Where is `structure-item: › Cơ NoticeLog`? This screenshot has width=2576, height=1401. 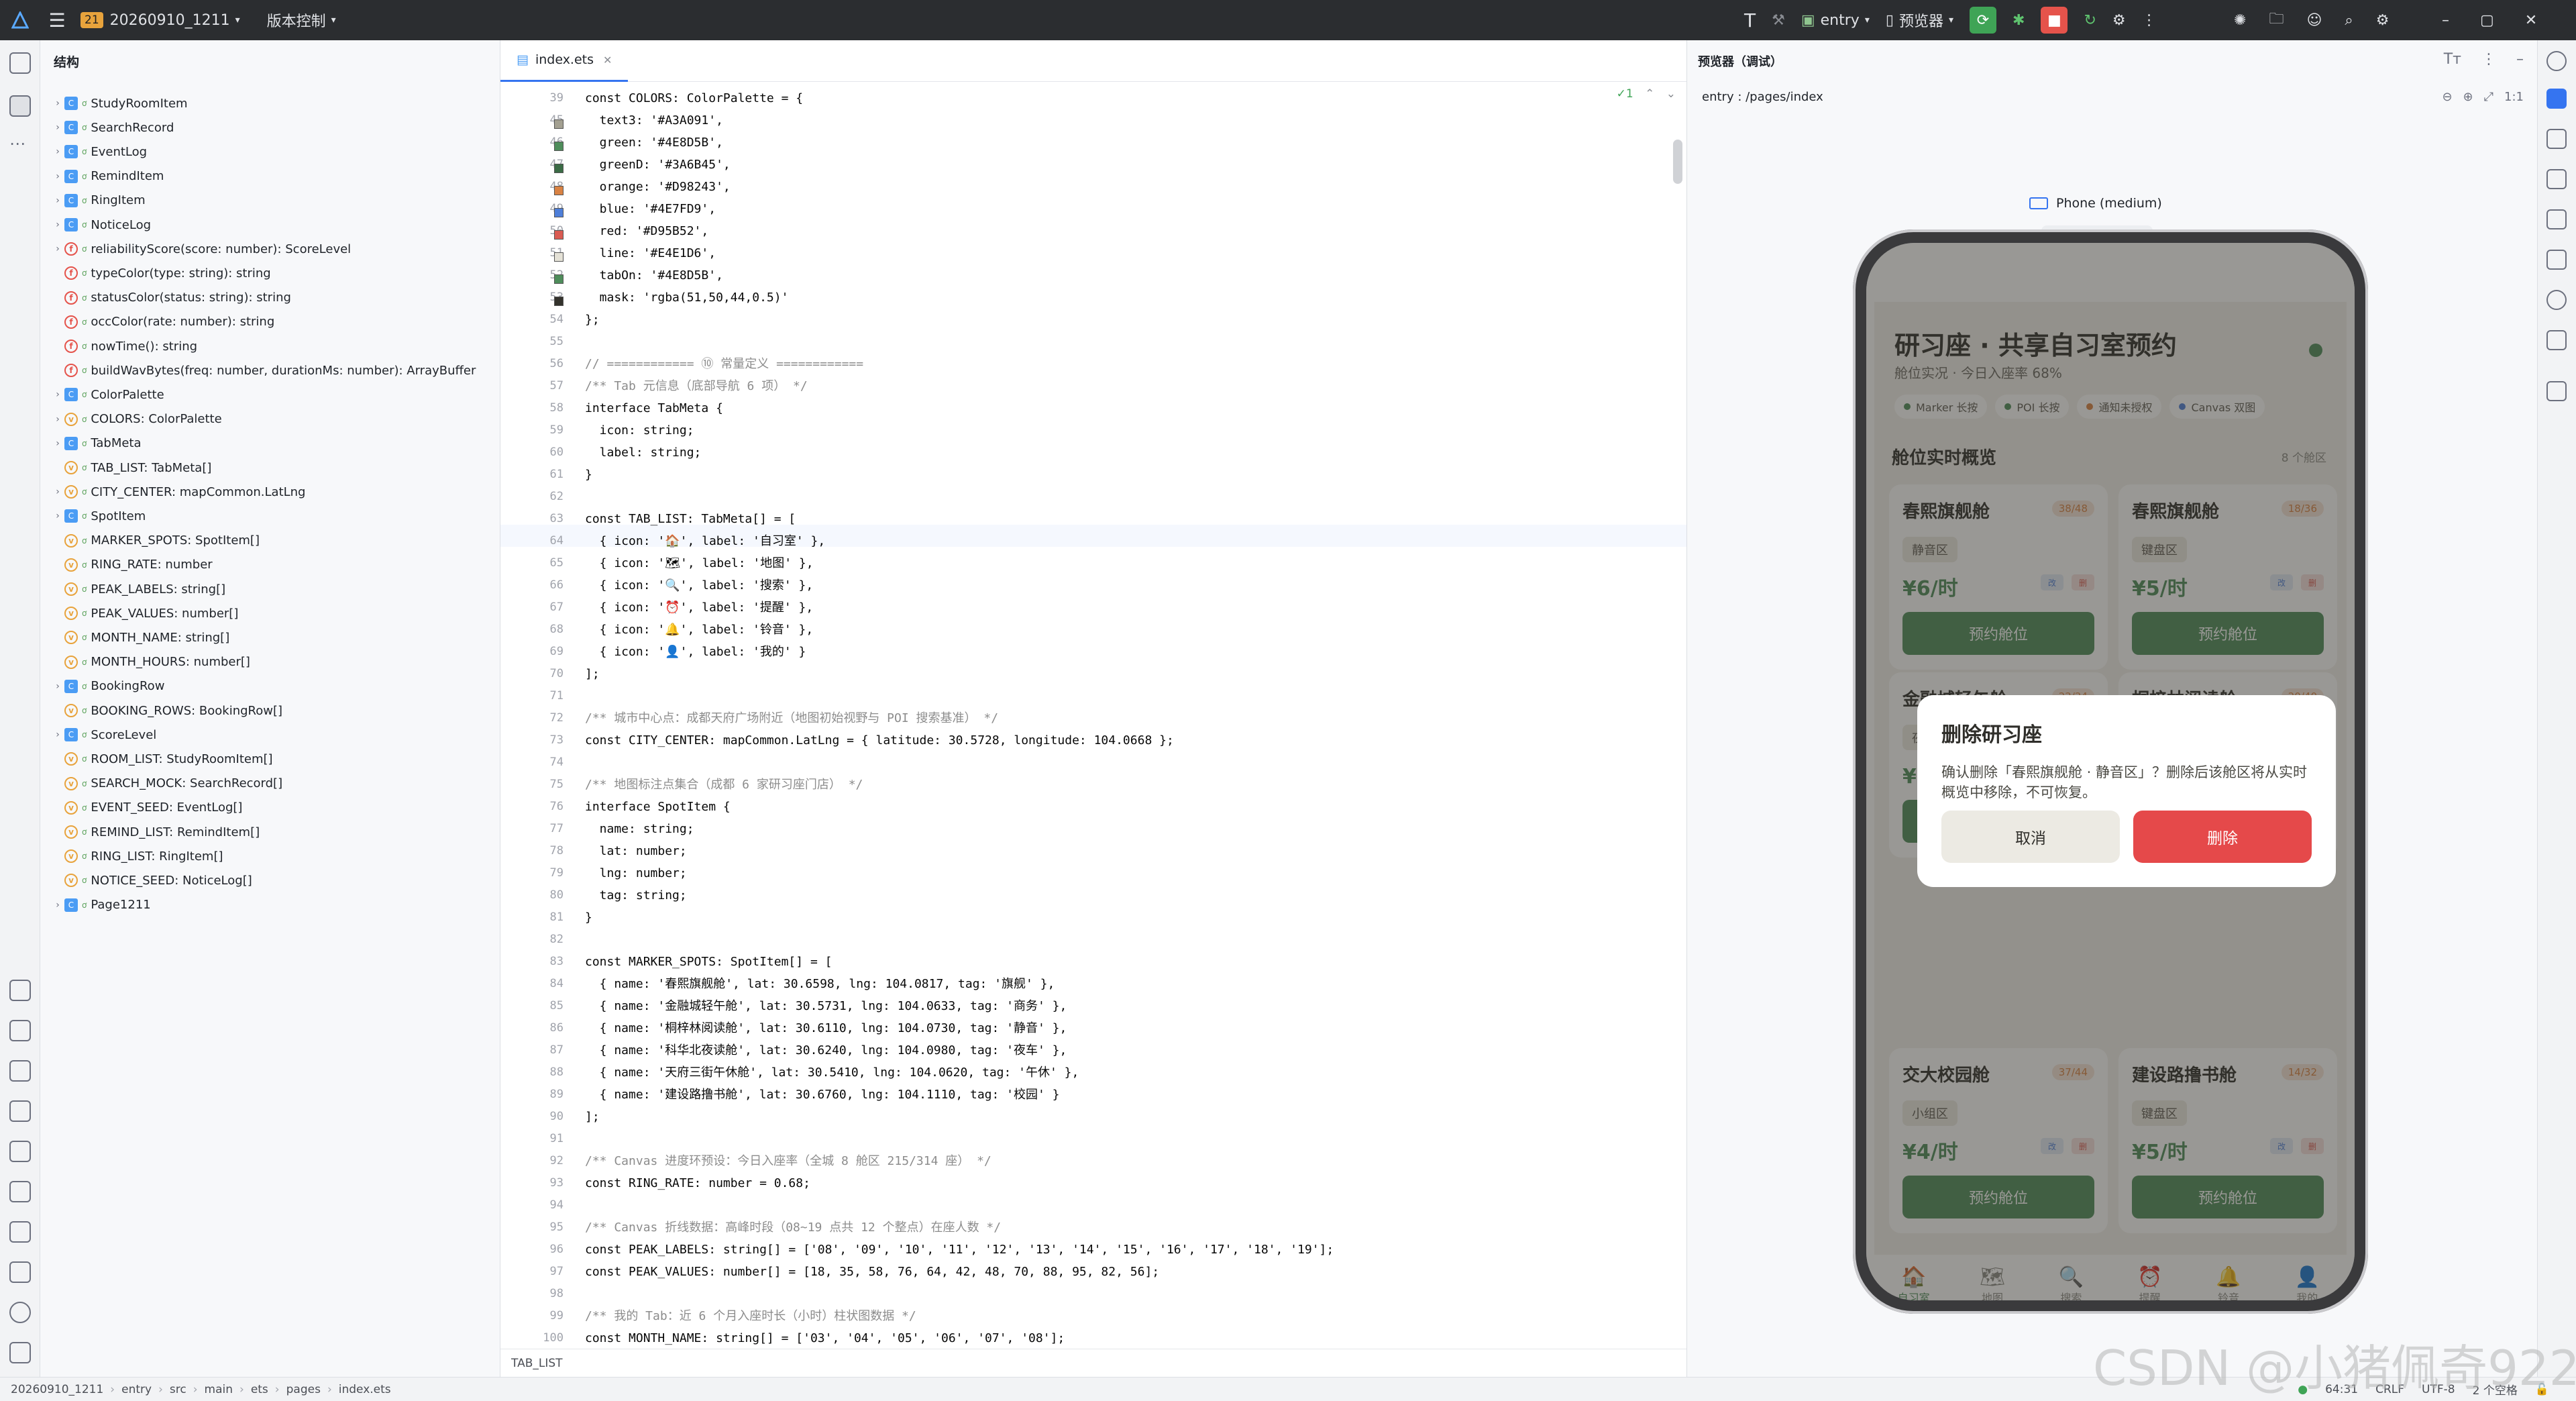
structure-item: › Cơ NoticeLog is located at coordinates (101, 225).